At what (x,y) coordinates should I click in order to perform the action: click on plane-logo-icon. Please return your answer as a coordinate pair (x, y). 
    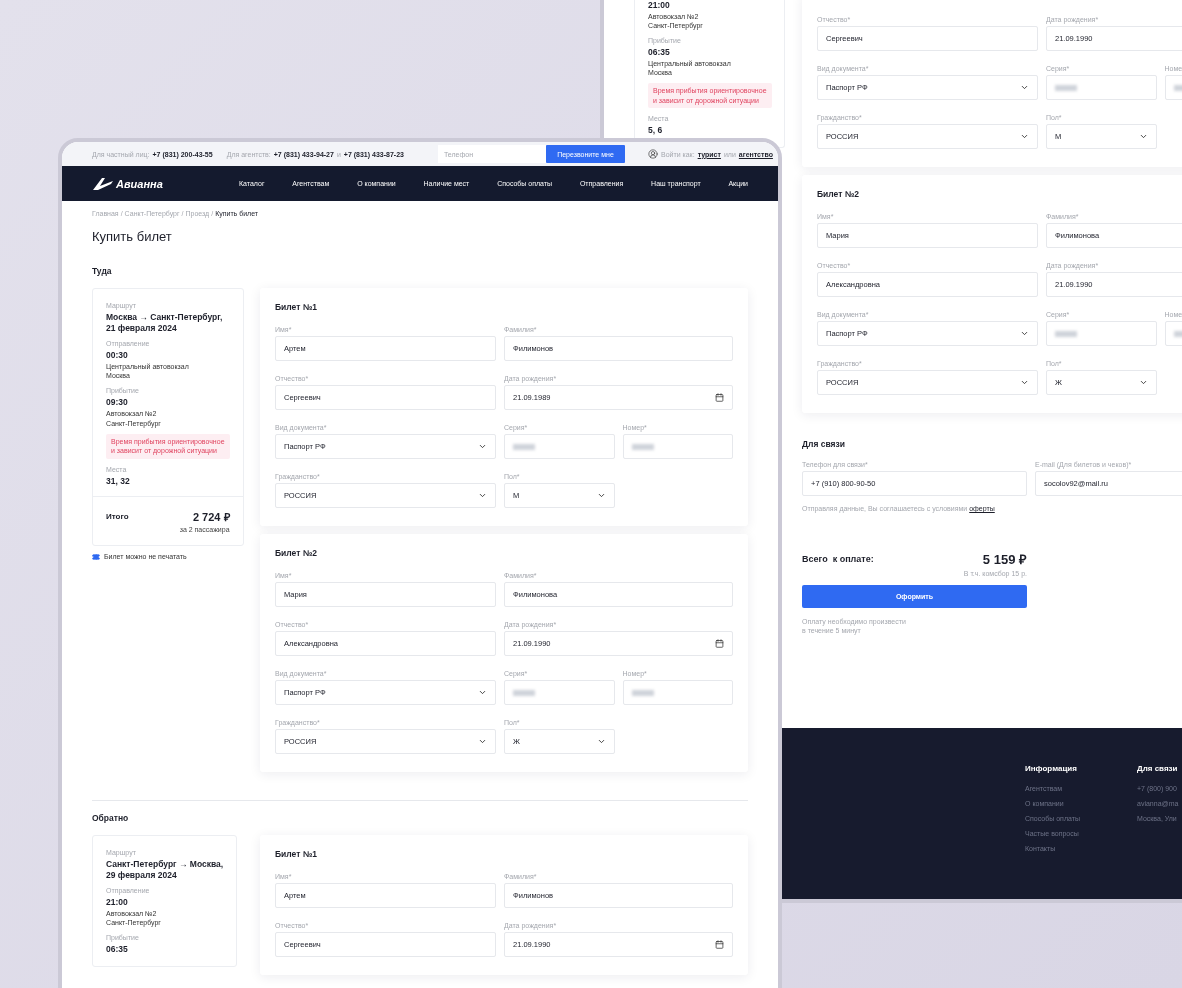
    Looking at the image, I should click on (103, 183).